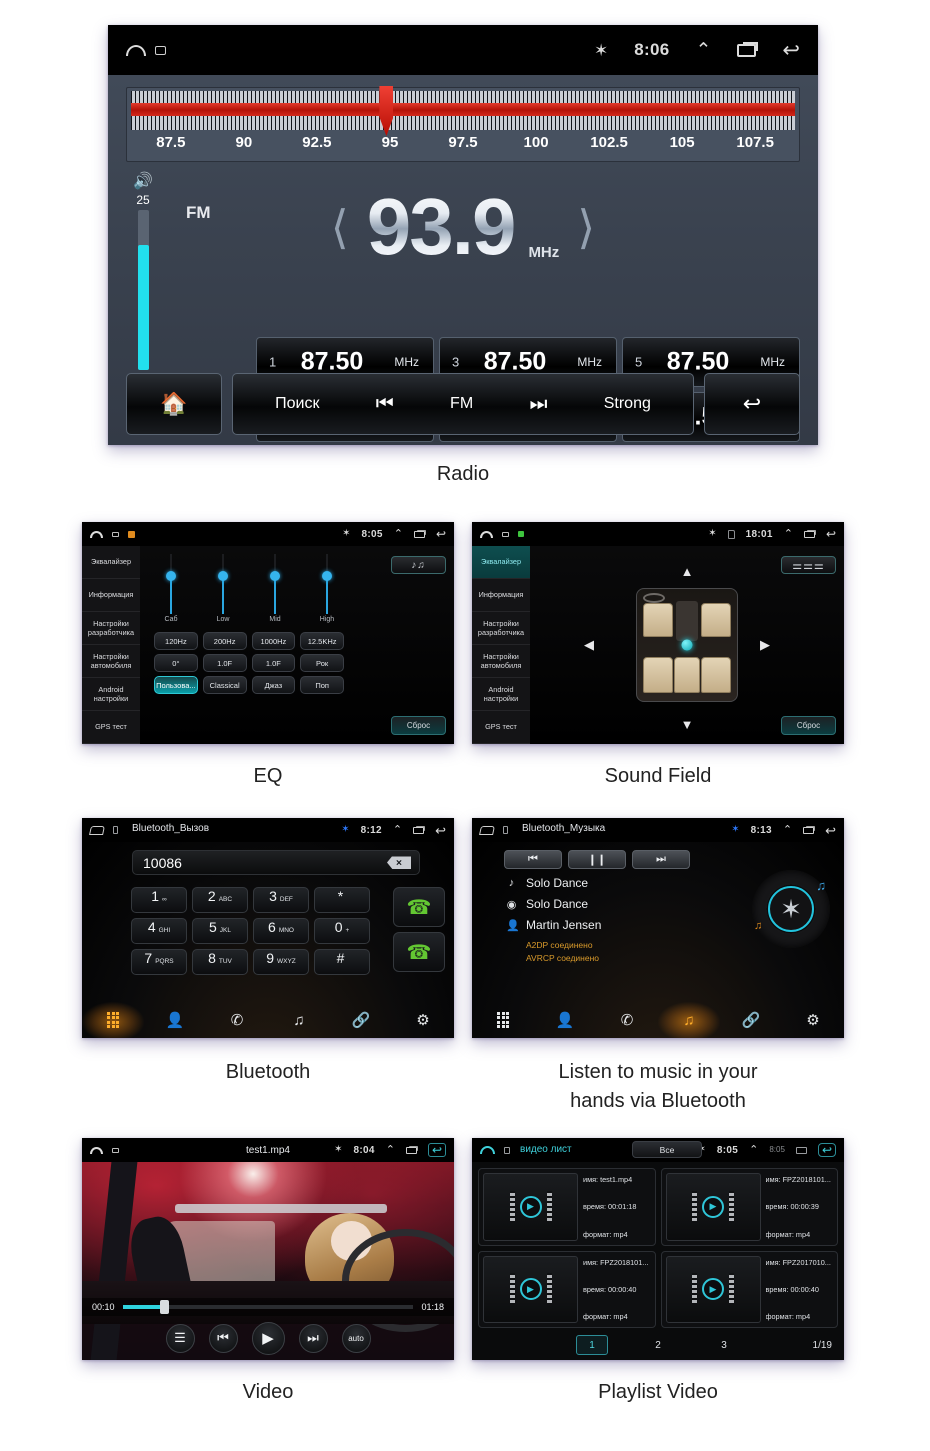 The height and width of the screenshot is (1451, 930). I want to click on arrow-up-icon: ▲, so click(687, 571).